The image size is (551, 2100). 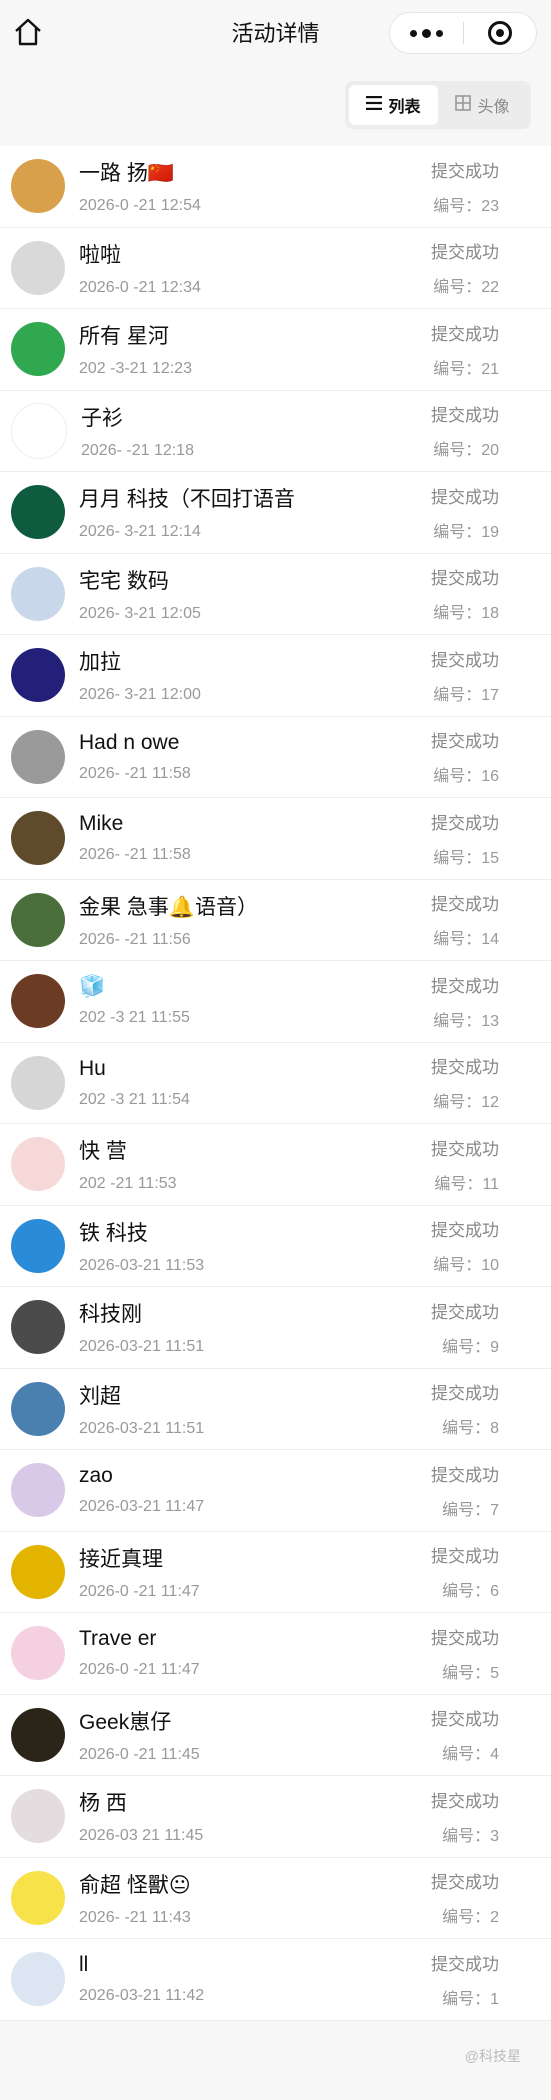 I want to click on entry-number: 编号：17, so click(x=466, y=693).